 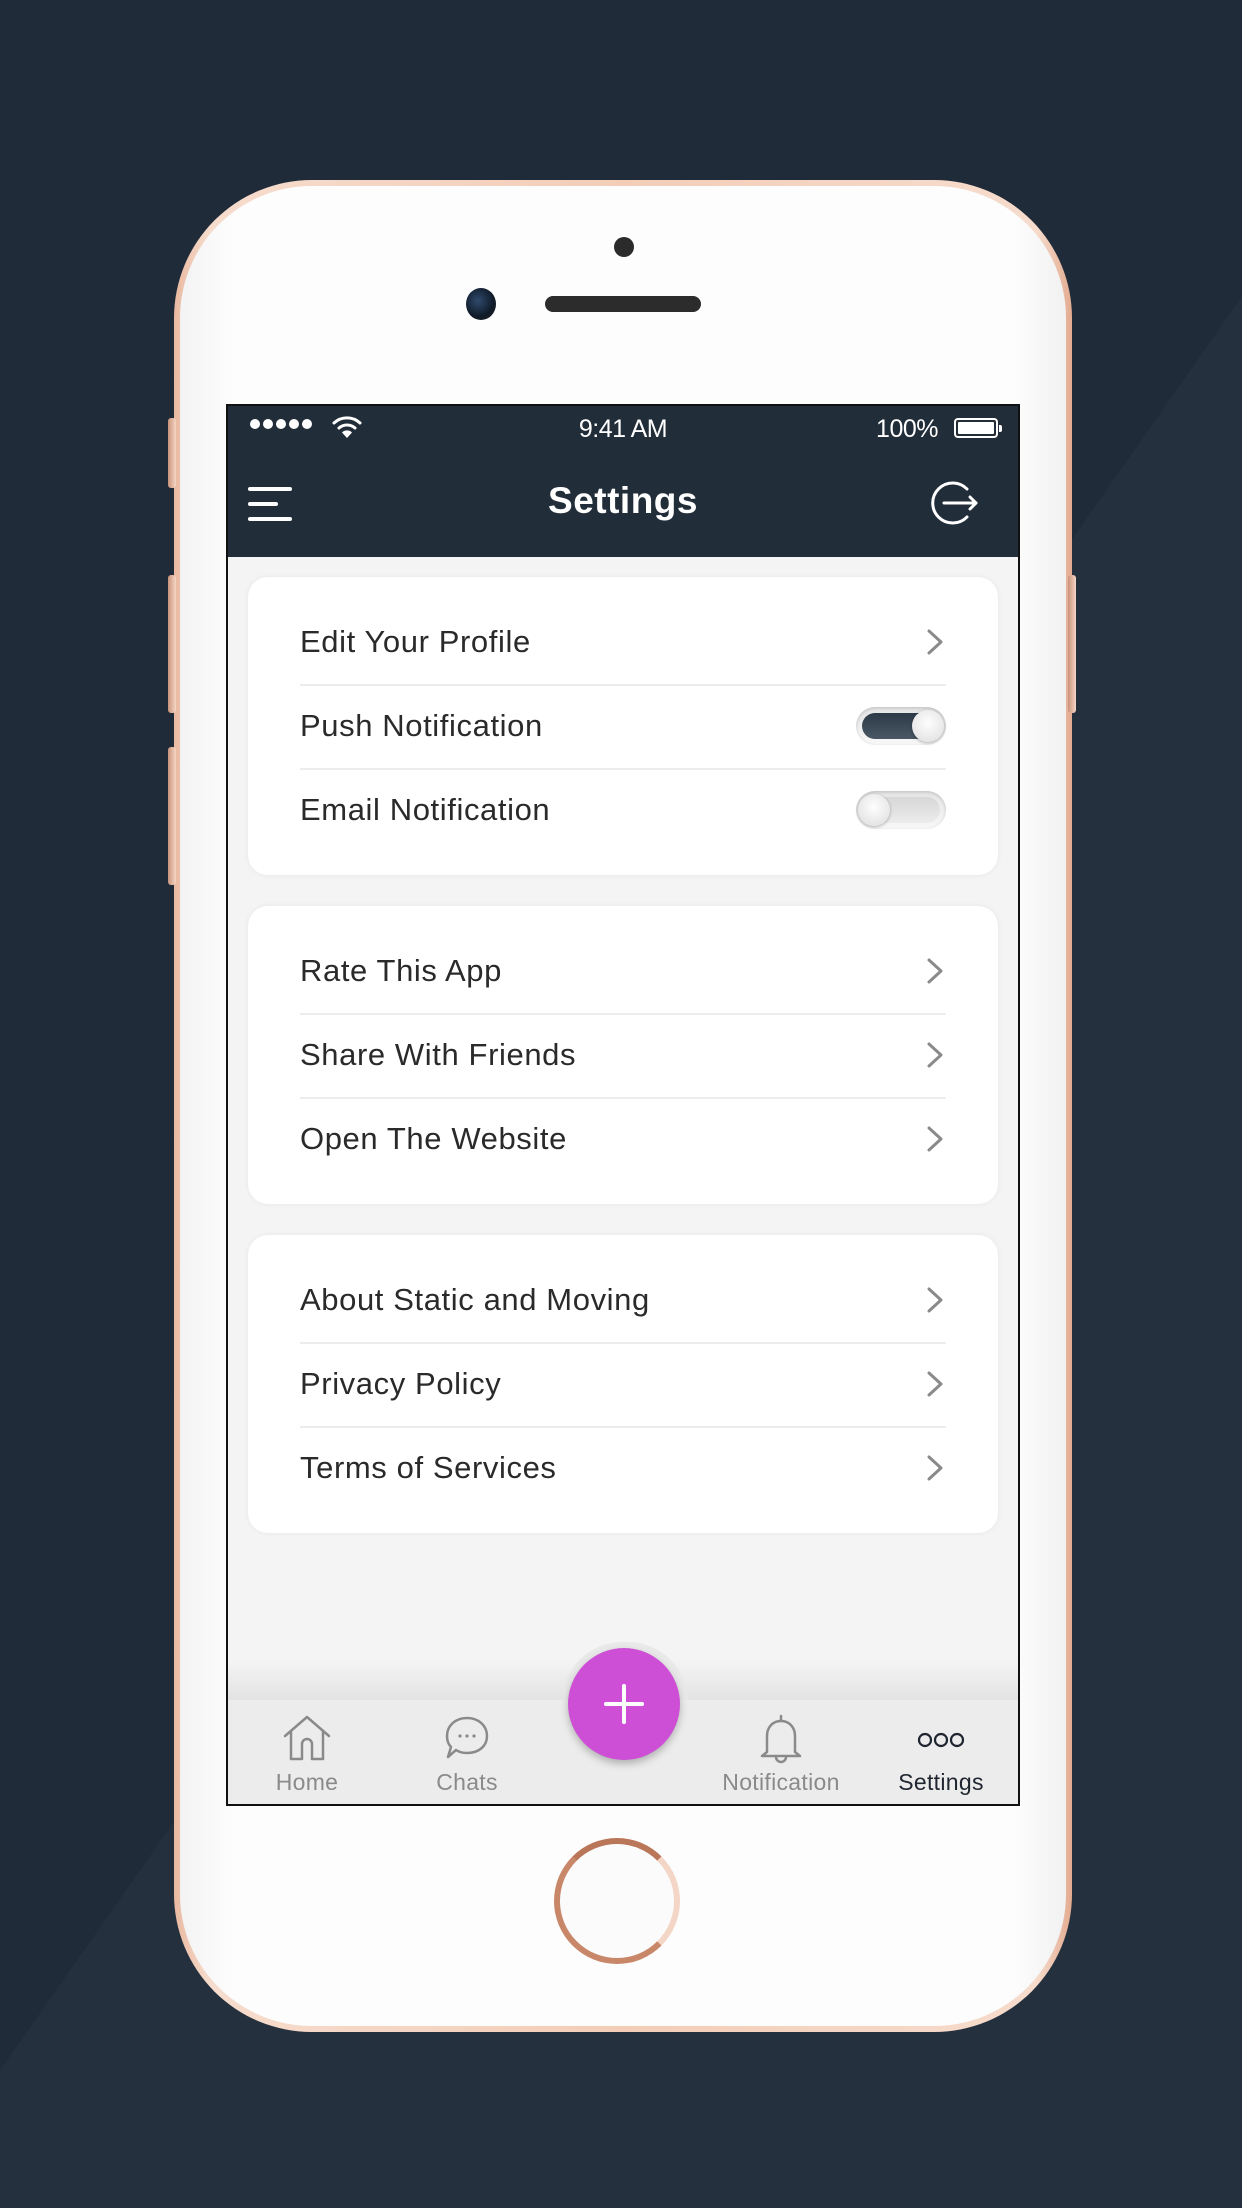 What do you see at coordinates (781, 1782) in the screenshot?
I see `tab-label: Notification` at bounding box center [781, 1782].